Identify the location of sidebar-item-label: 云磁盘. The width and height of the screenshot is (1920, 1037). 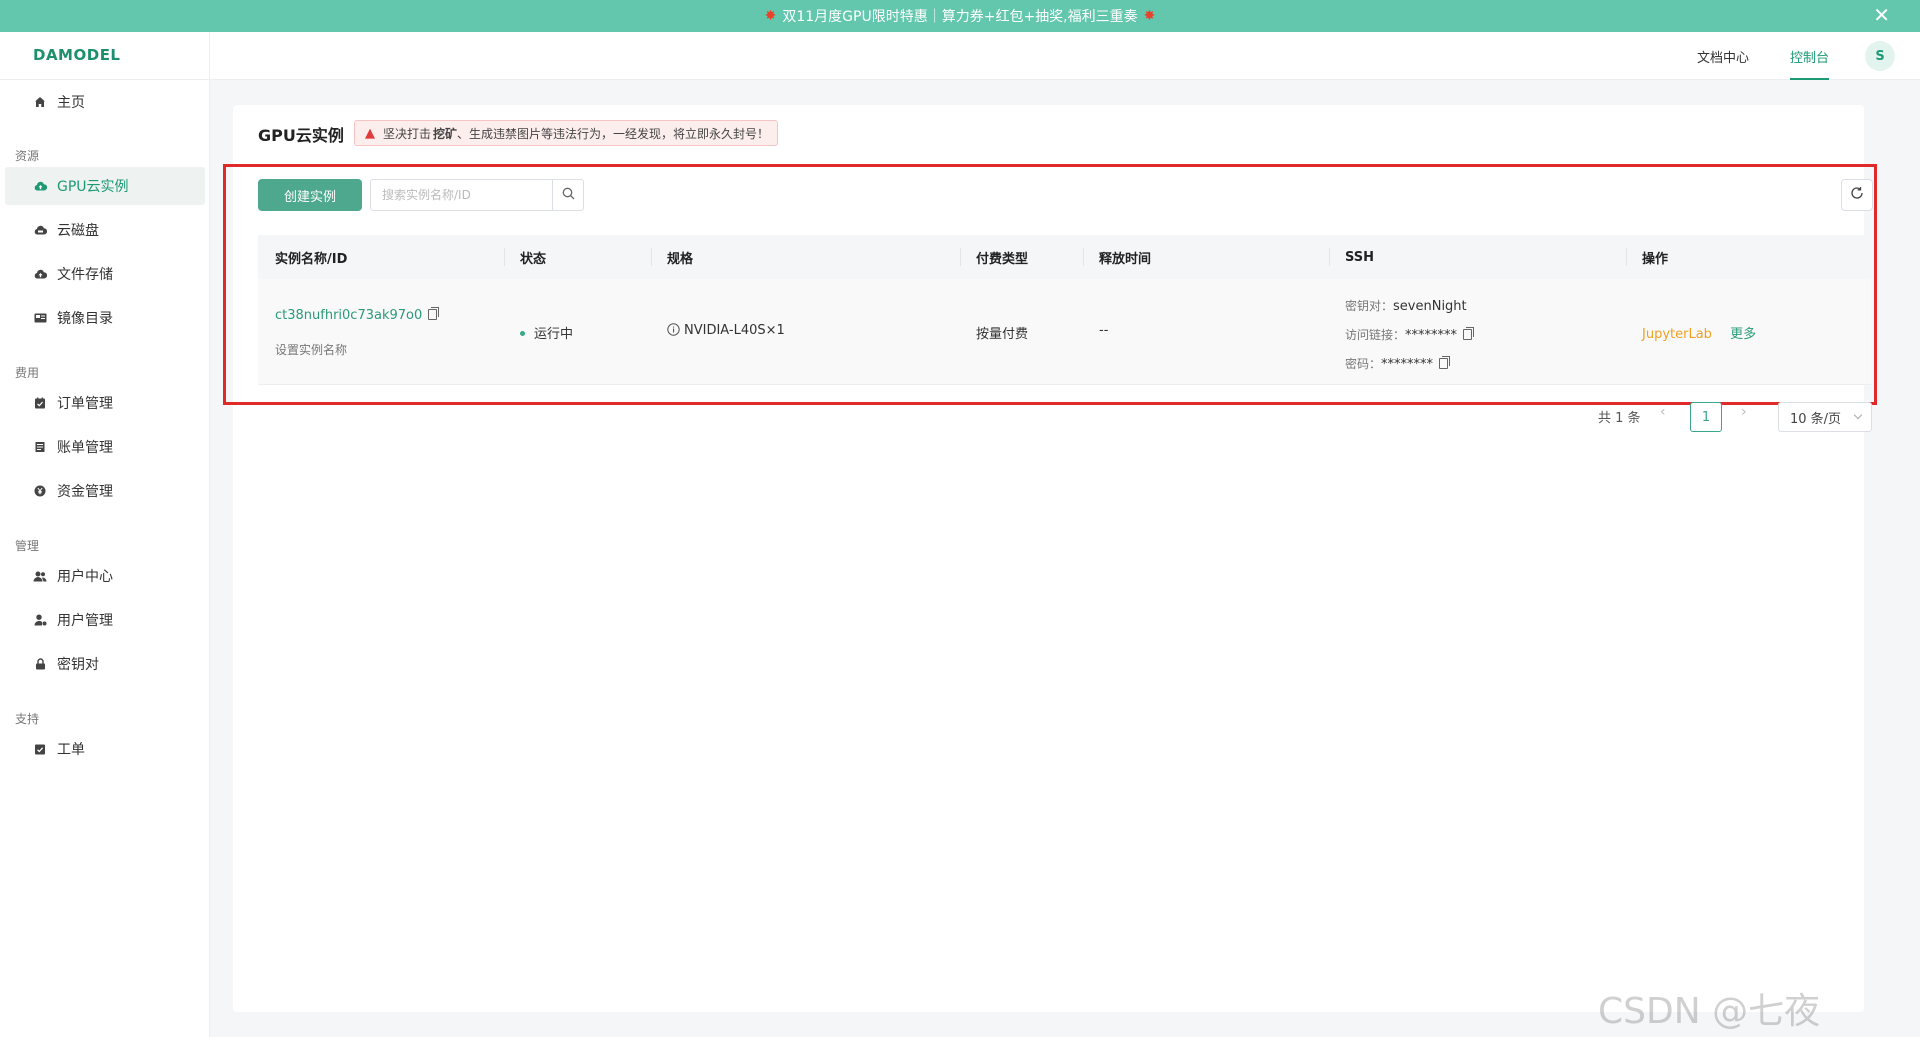
(78, 231).